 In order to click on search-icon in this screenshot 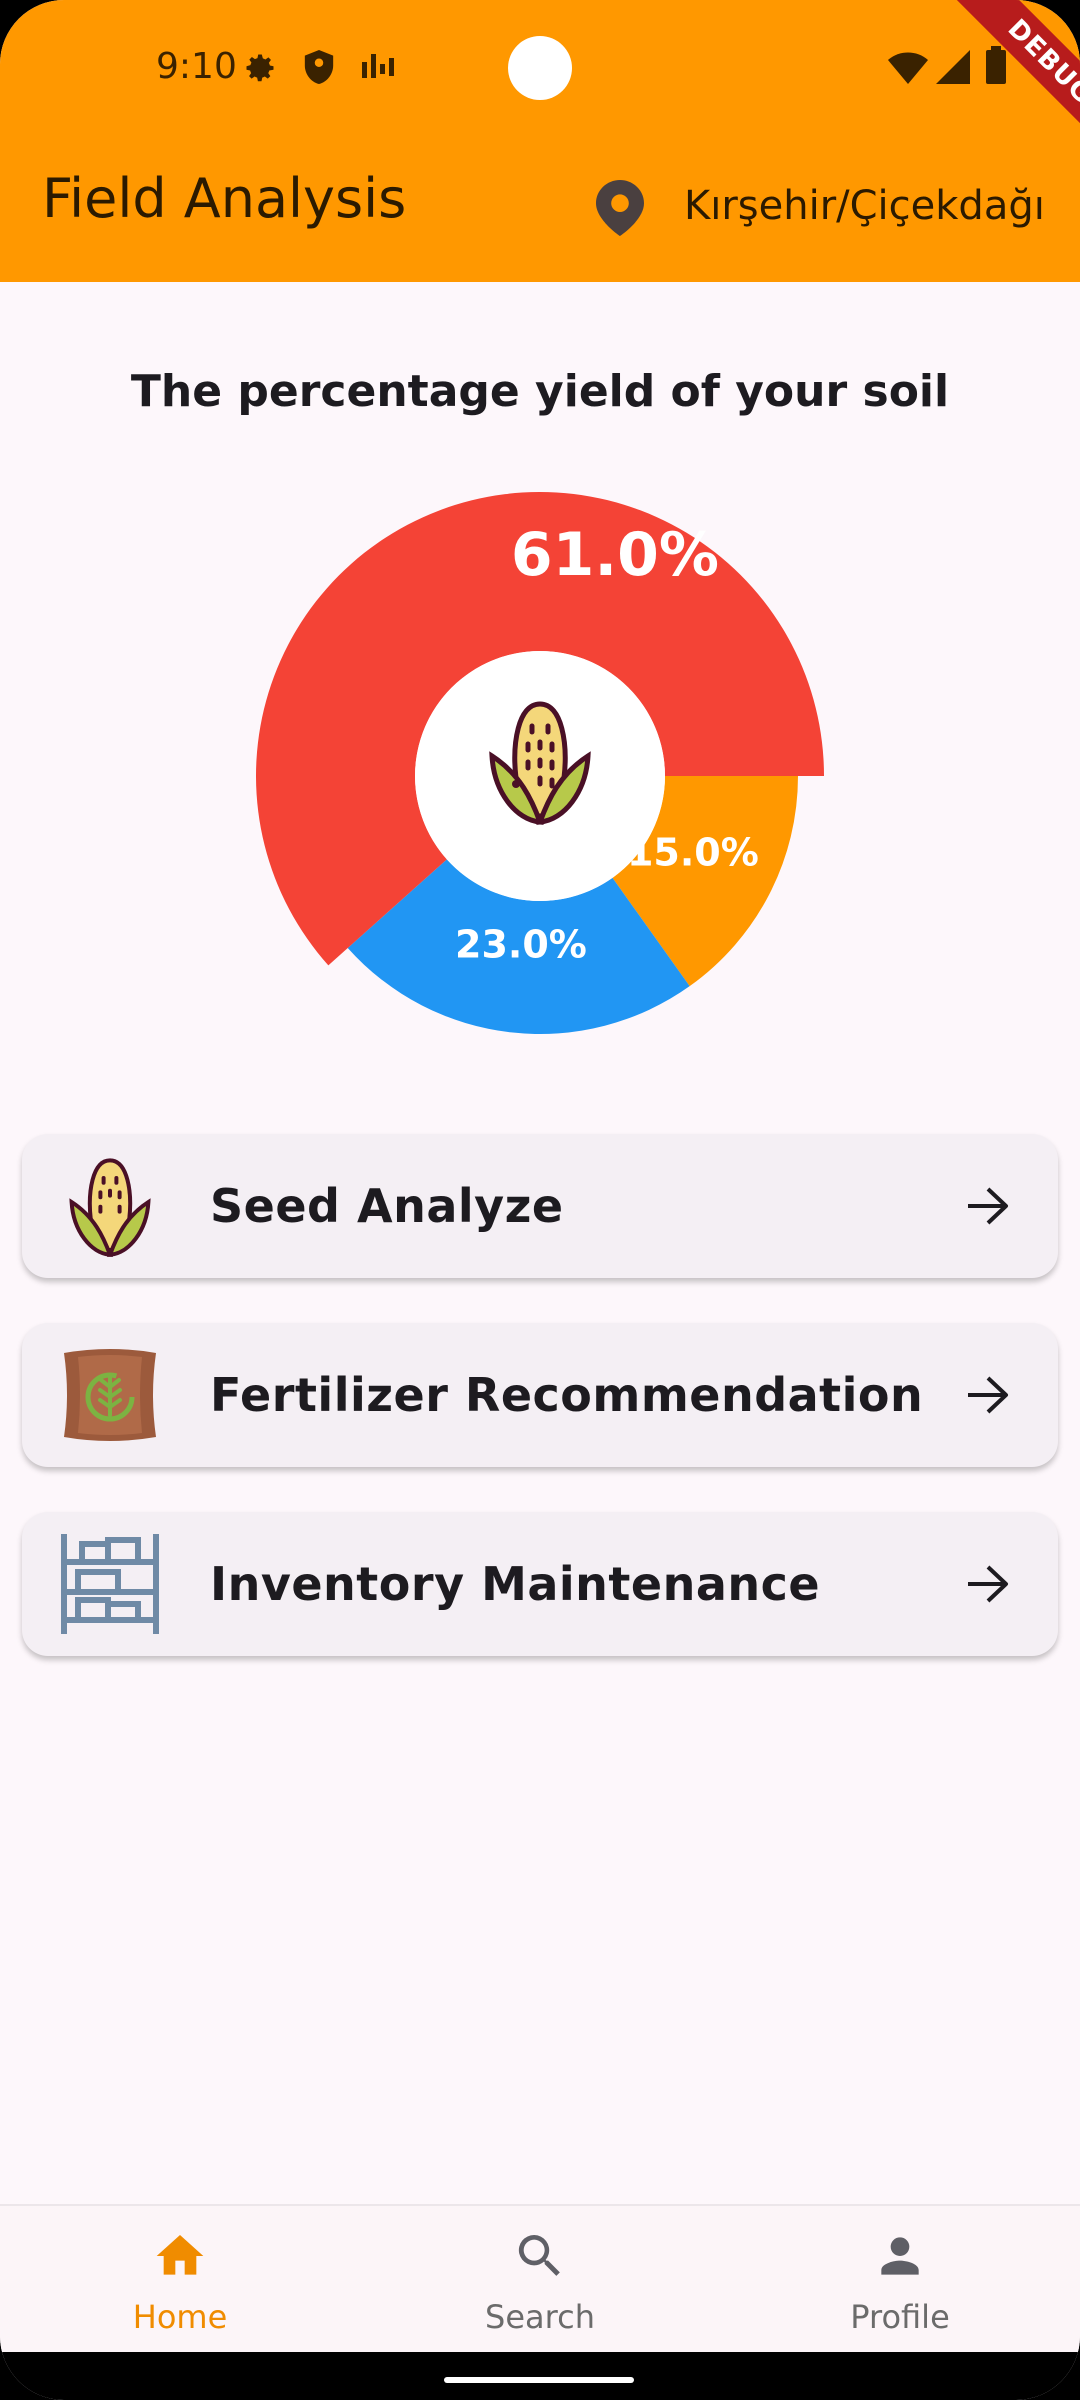, I will do `click(539, 2255)`.